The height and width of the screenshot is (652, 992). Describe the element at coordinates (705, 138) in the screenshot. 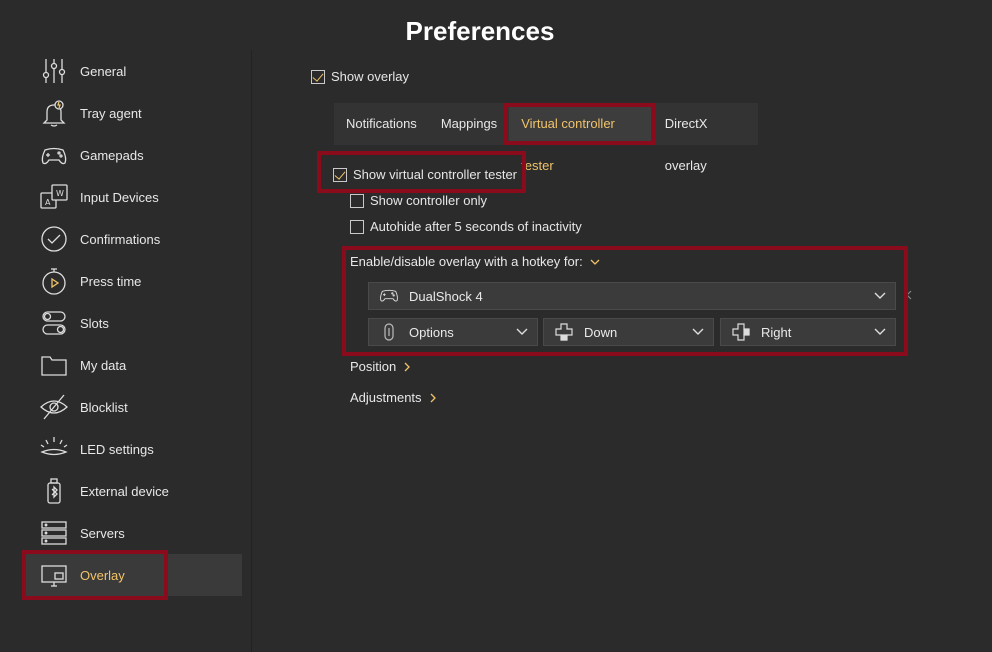

I see `tab-directx-overlay: DirectX overlay` at that location.